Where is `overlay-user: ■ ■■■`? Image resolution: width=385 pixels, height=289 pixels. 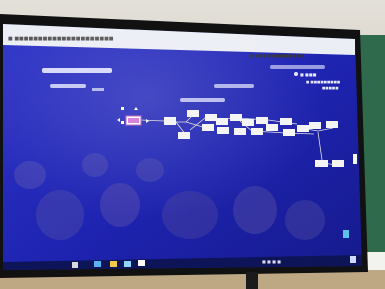 overlay-user: ■ ■■■ is located at coordinates (308, 74).